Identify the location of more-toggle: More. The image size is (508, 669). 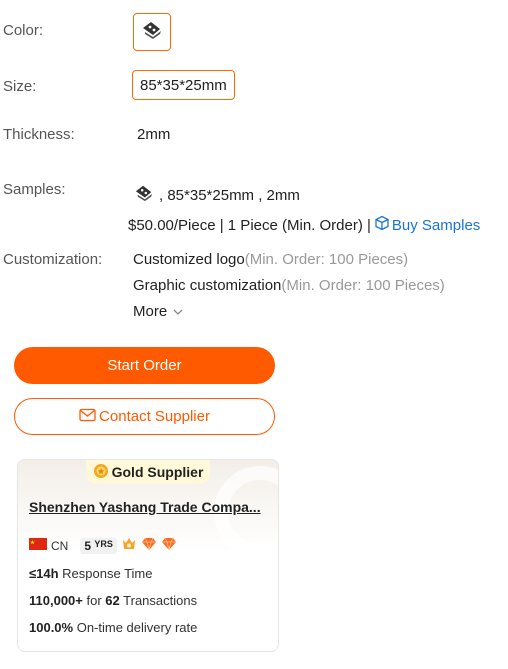
(158, 311).